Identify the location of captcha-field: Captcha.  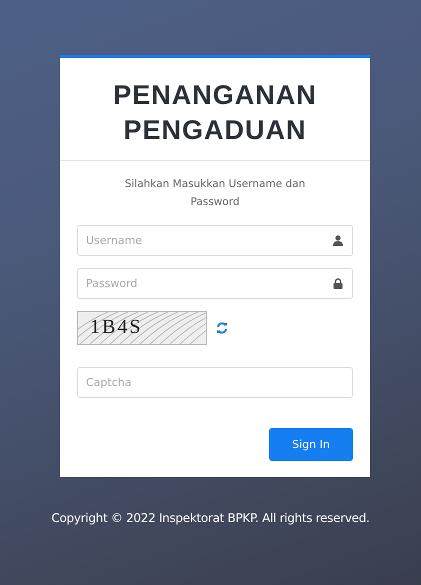
(215, 382).